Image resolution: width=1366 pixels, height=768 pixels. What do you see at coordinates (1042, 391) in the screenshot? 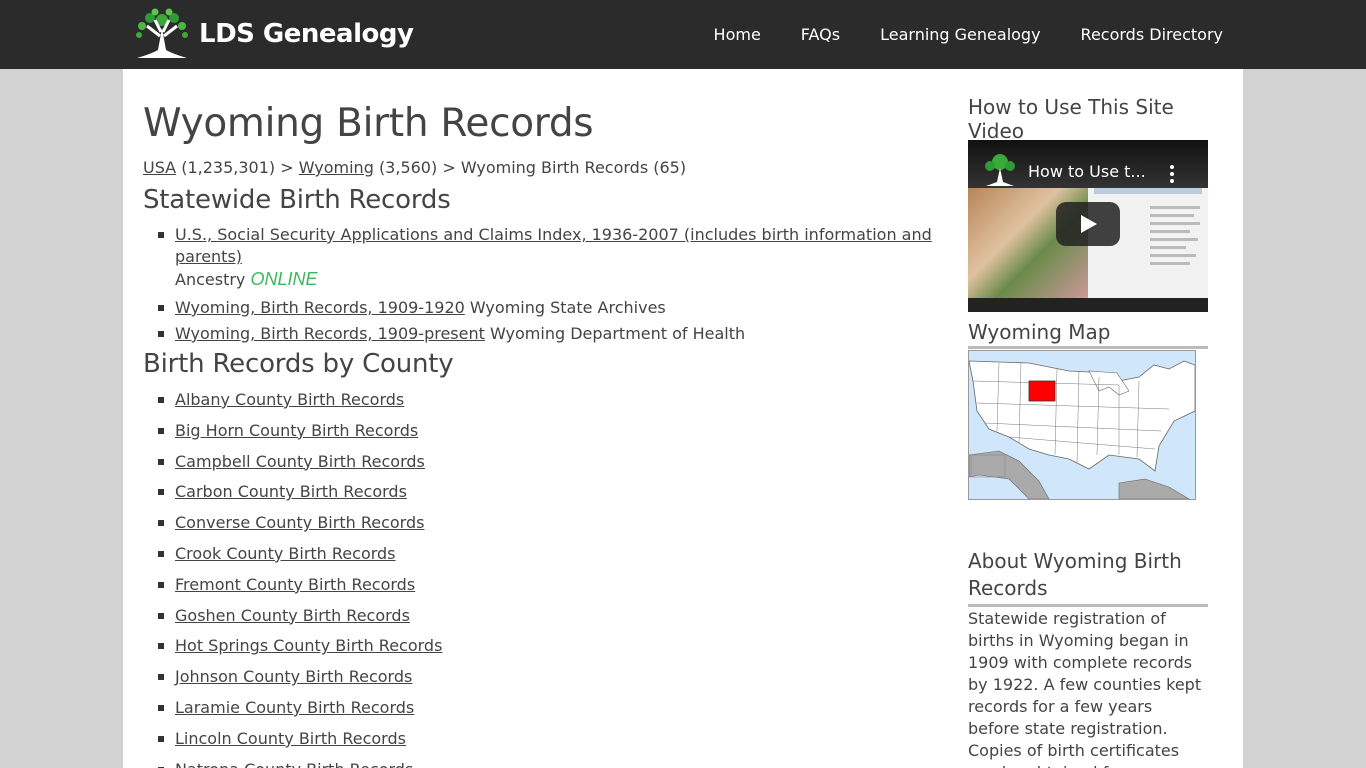
I see `wyoming-highlight` at bounding box center [1042, 391].